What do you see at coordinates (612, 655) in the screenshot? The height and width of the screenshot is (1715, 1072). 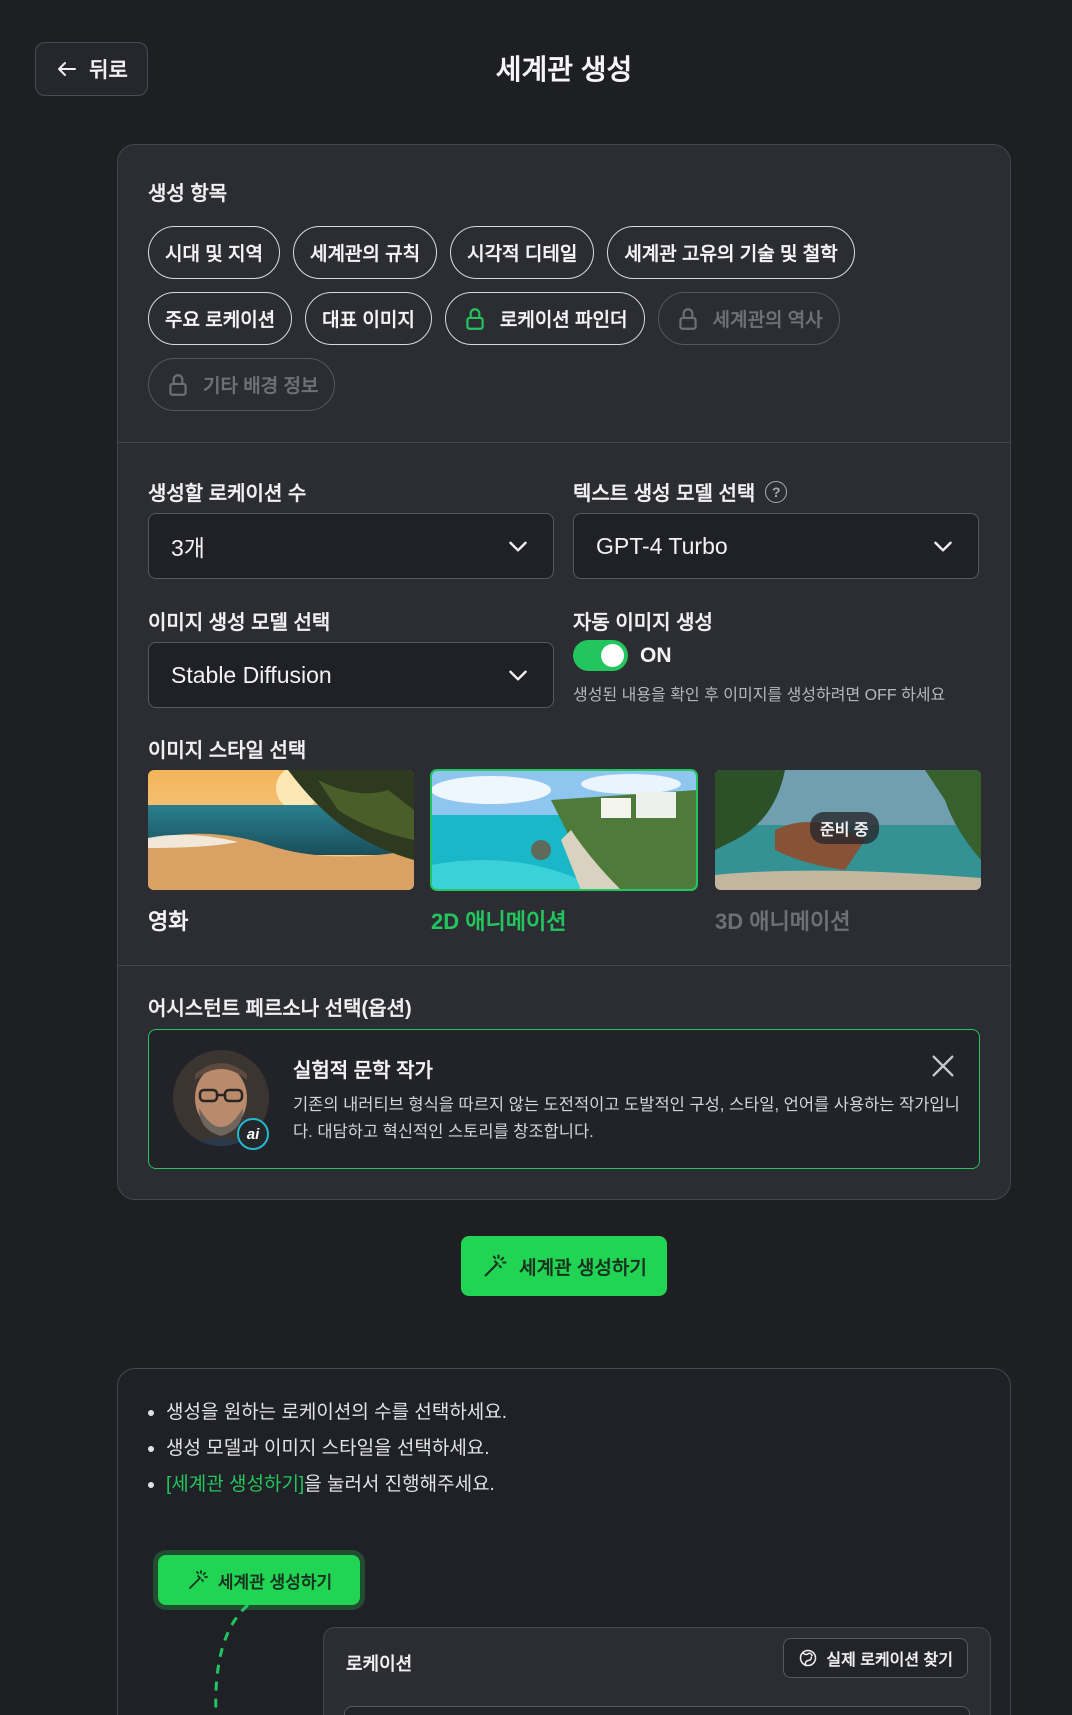 I see `toggle-knob` at bounding box center [612, 655].